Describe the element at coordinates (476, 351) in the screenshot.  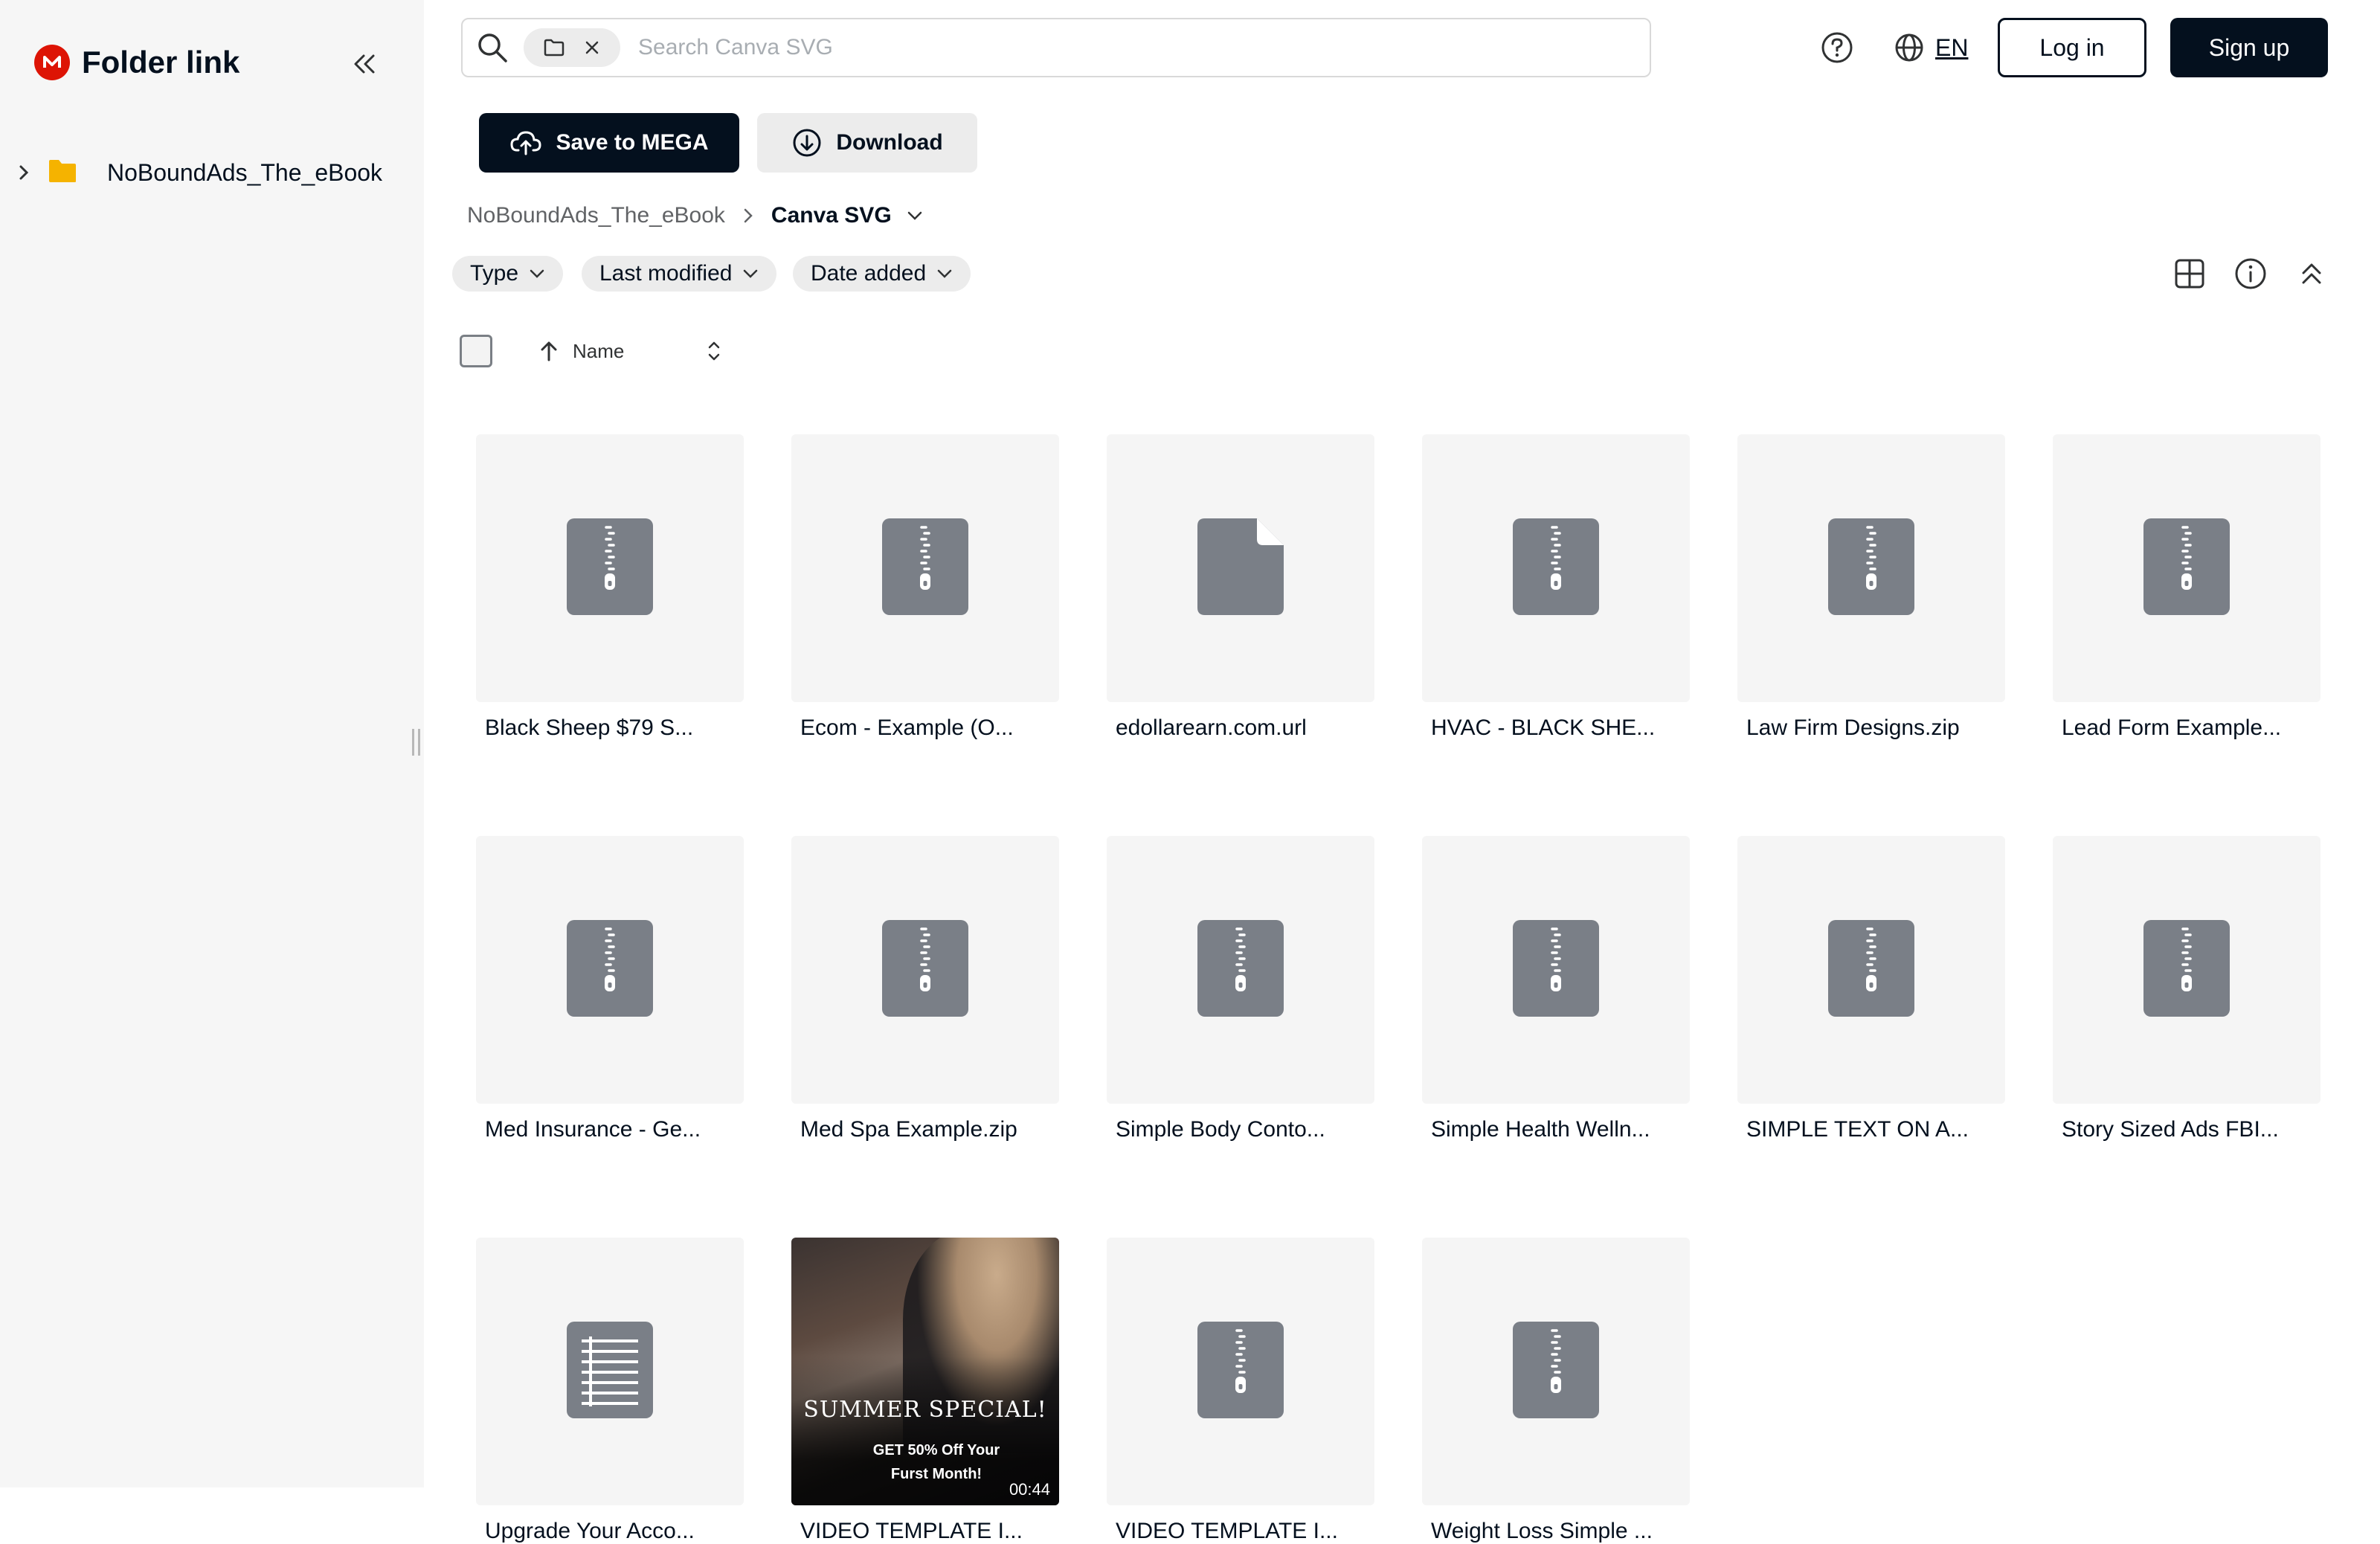
I see `select-all-checkbox` at that location.